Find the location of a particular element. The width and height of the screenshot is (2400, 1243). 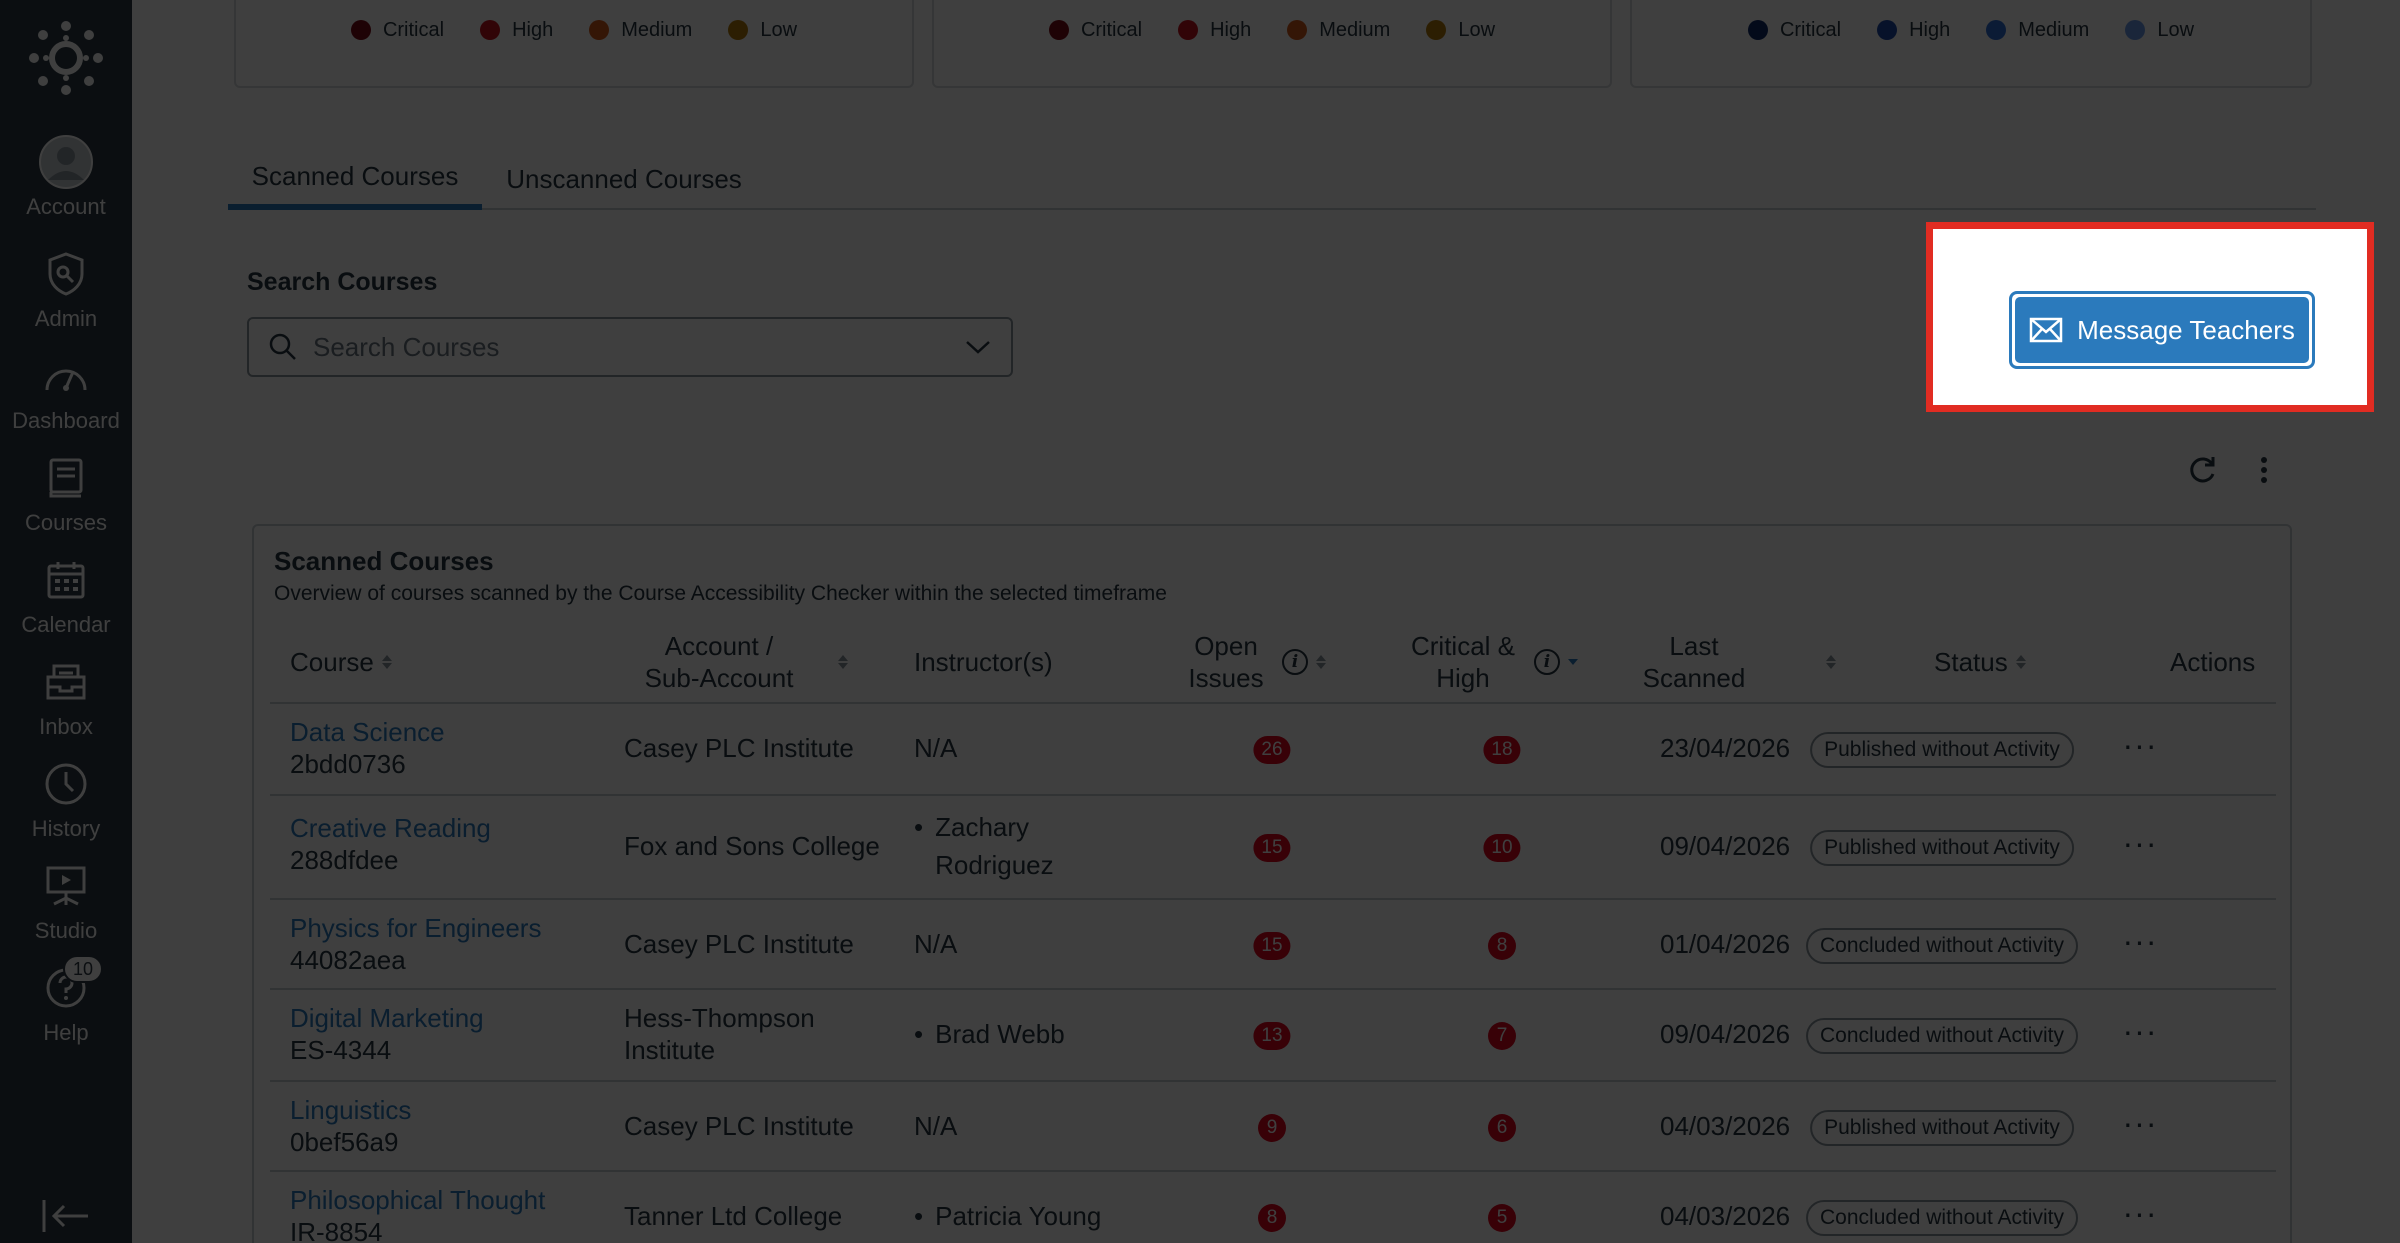

course-code: IR-8854 is located at coordinates (336, 1230).